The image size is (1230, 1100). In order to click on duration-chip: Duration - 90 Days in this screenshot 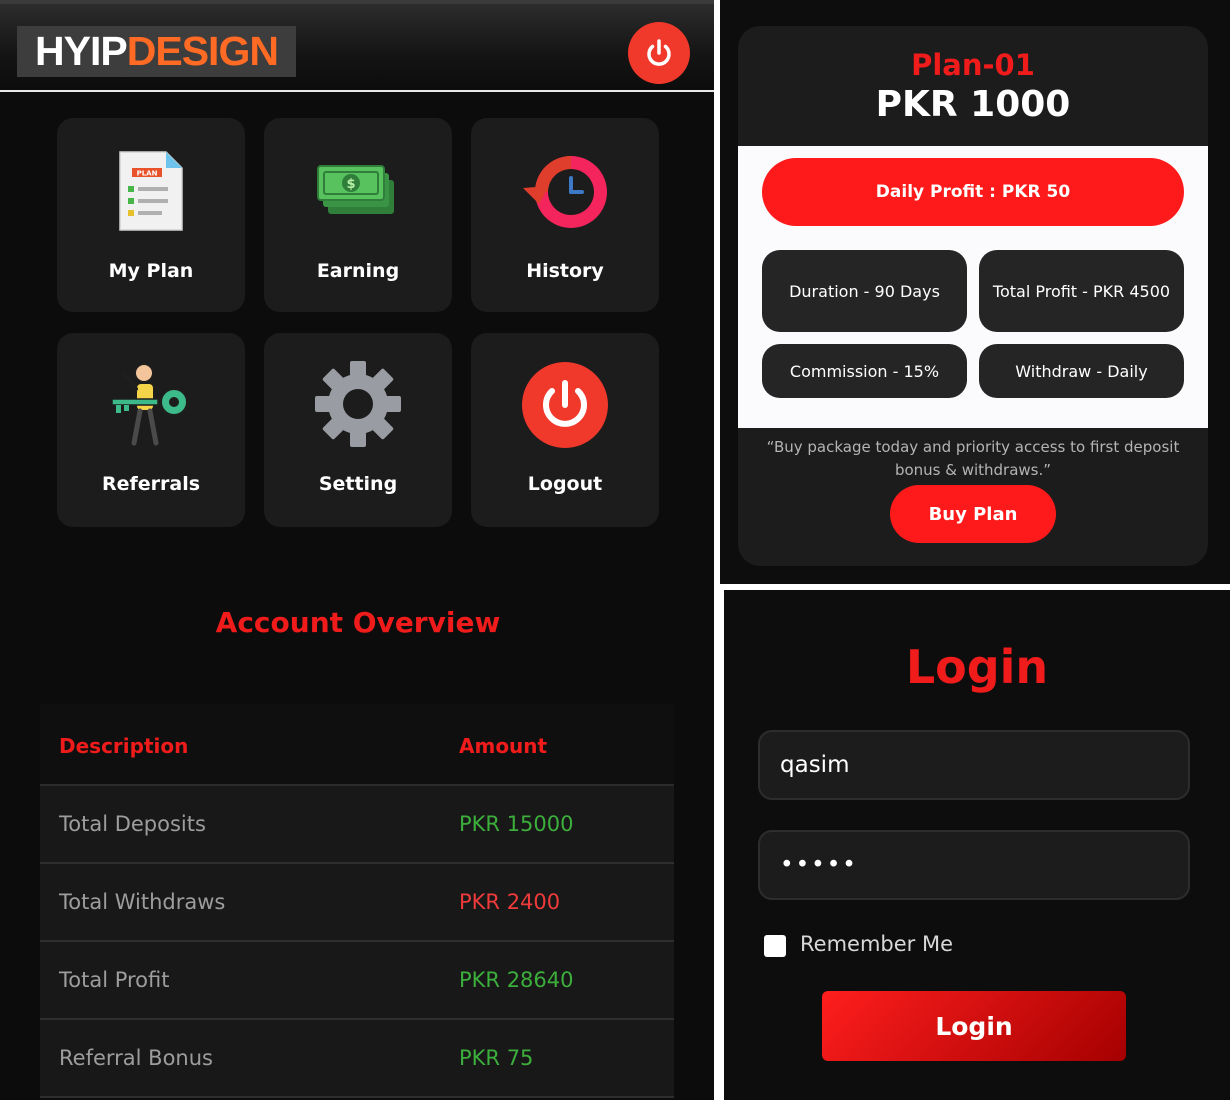, I will do `click(864, 291)`.